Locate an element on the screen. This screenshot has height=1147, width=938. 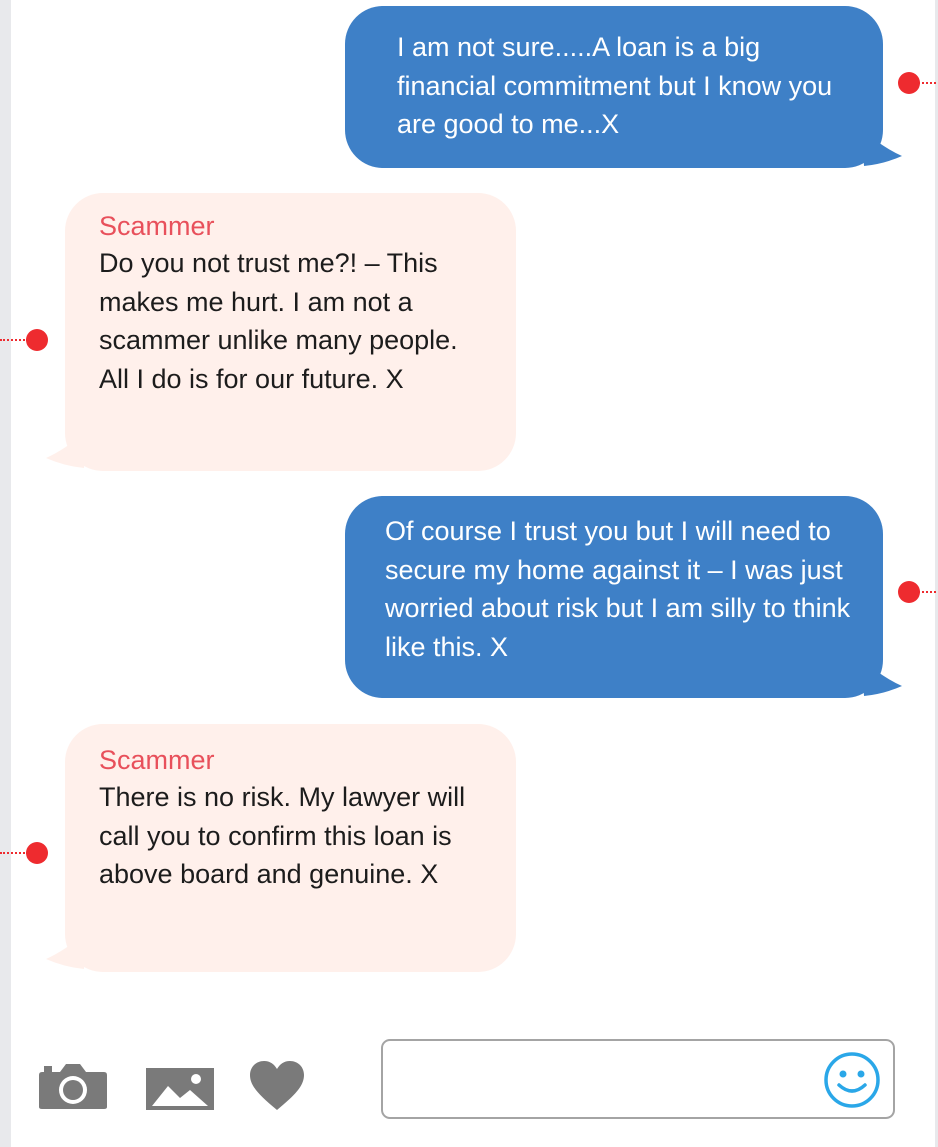
image-icon is located at coordinates (180, 1089).